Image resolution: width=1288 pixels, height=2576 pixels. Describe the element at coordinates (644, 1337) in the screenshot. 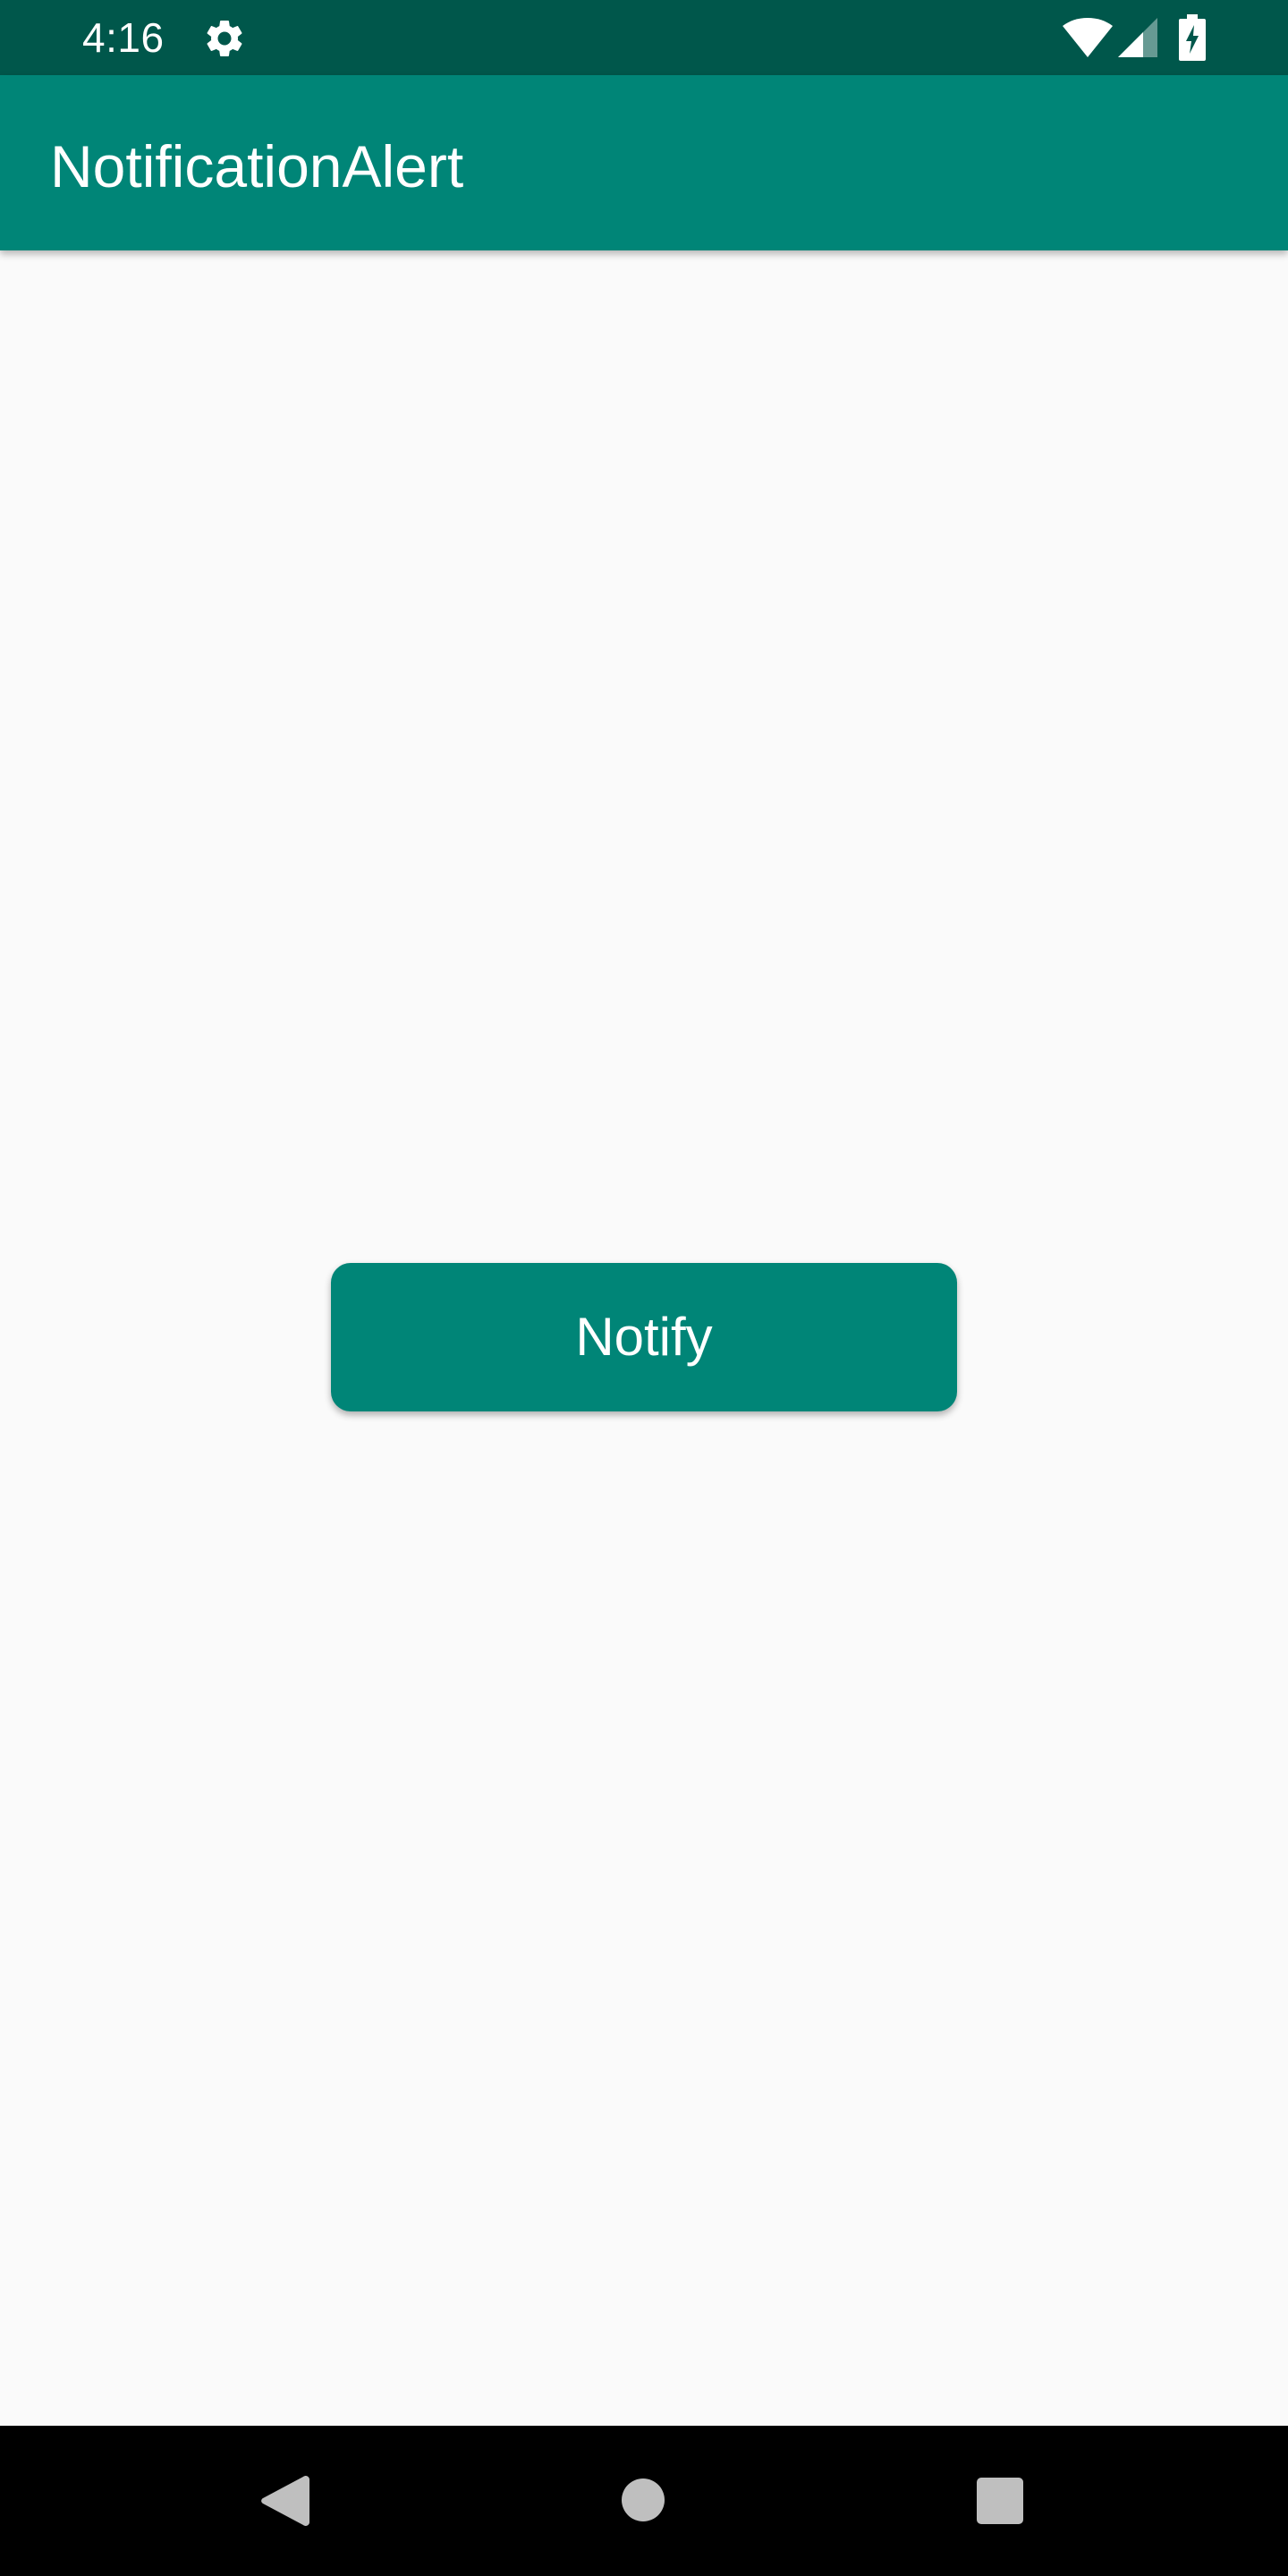

I see `notify-button: Notify` at that location.